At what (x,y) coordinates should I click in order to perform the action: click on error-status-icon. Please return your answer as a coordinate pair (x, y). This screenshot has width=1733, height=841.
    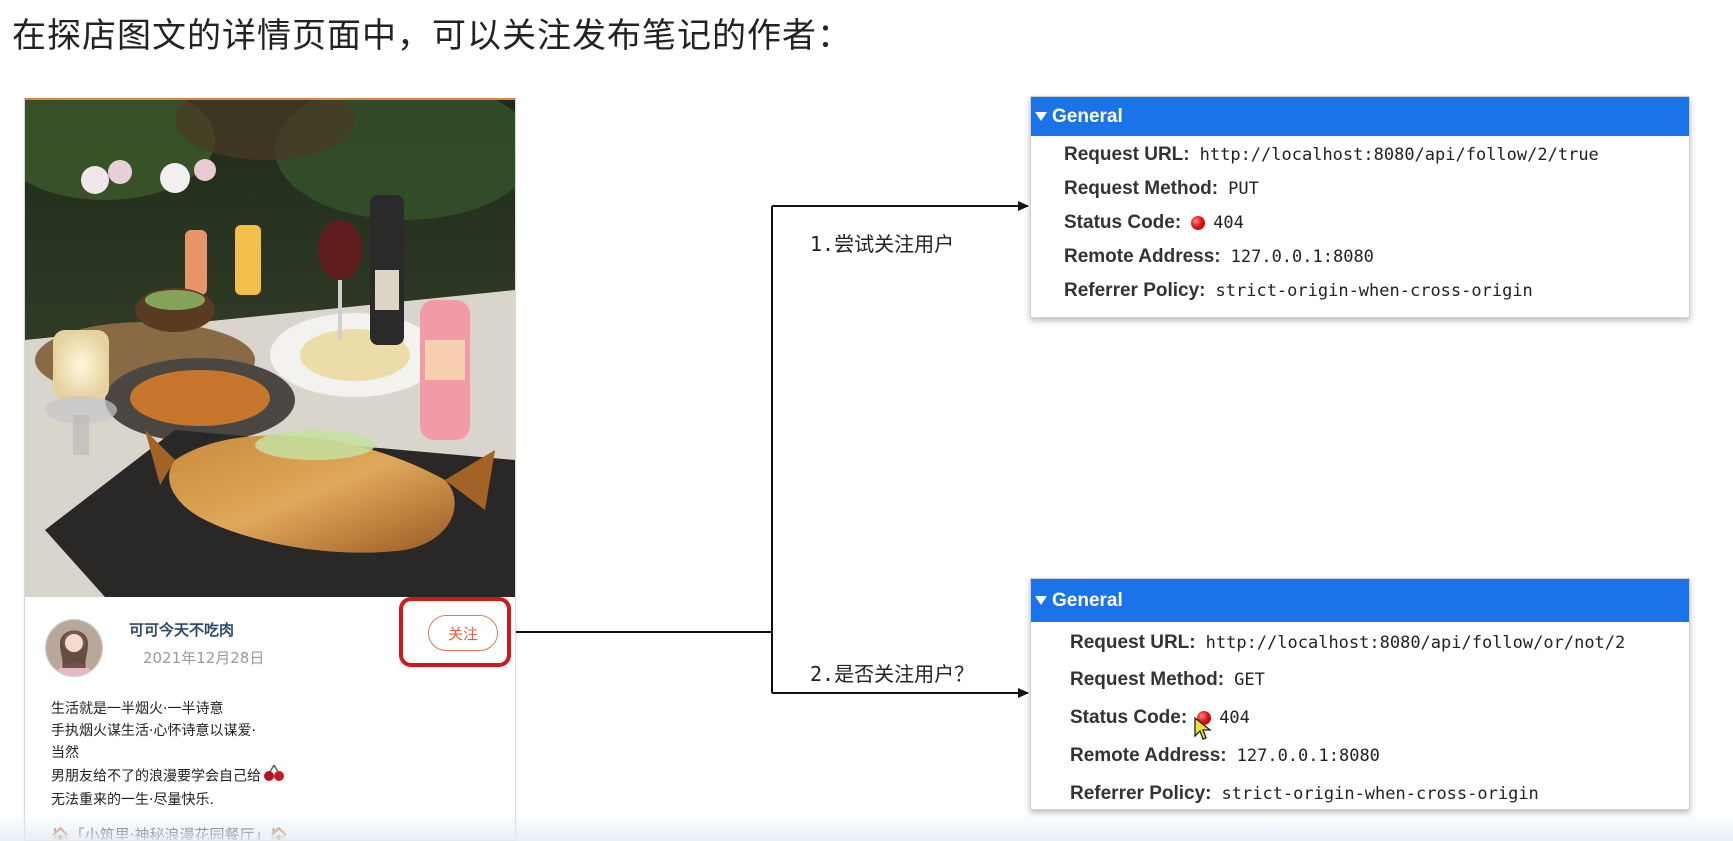
    Looking at the image, I should click on (1198, 223).